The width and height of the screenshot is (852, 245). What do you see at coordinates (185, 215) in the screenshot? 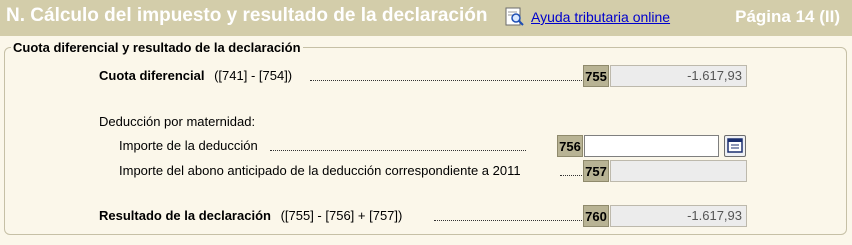
I see `resultado-label: Resultado de la declaración` at bounding box center [185, 215].